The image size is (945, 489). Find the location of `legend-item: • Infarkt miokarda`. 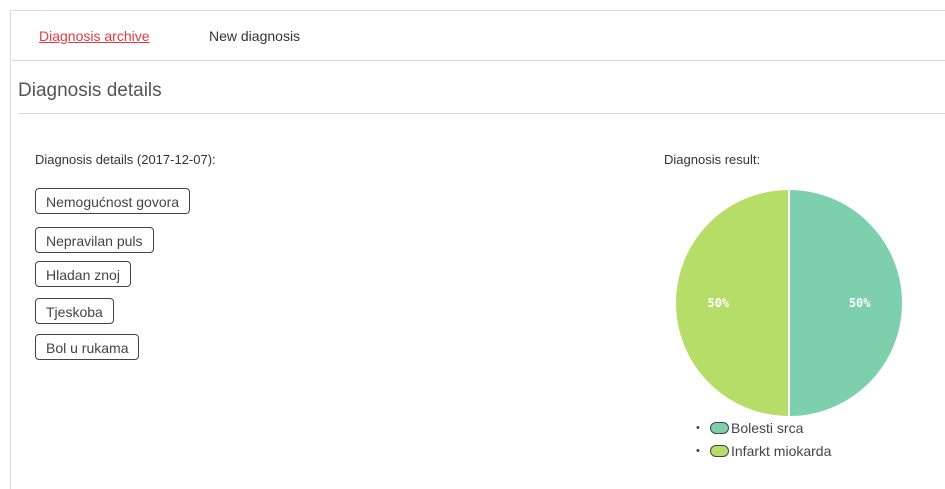

legend-item: • Infarkt miokarda is located at coordinates (763, 450).